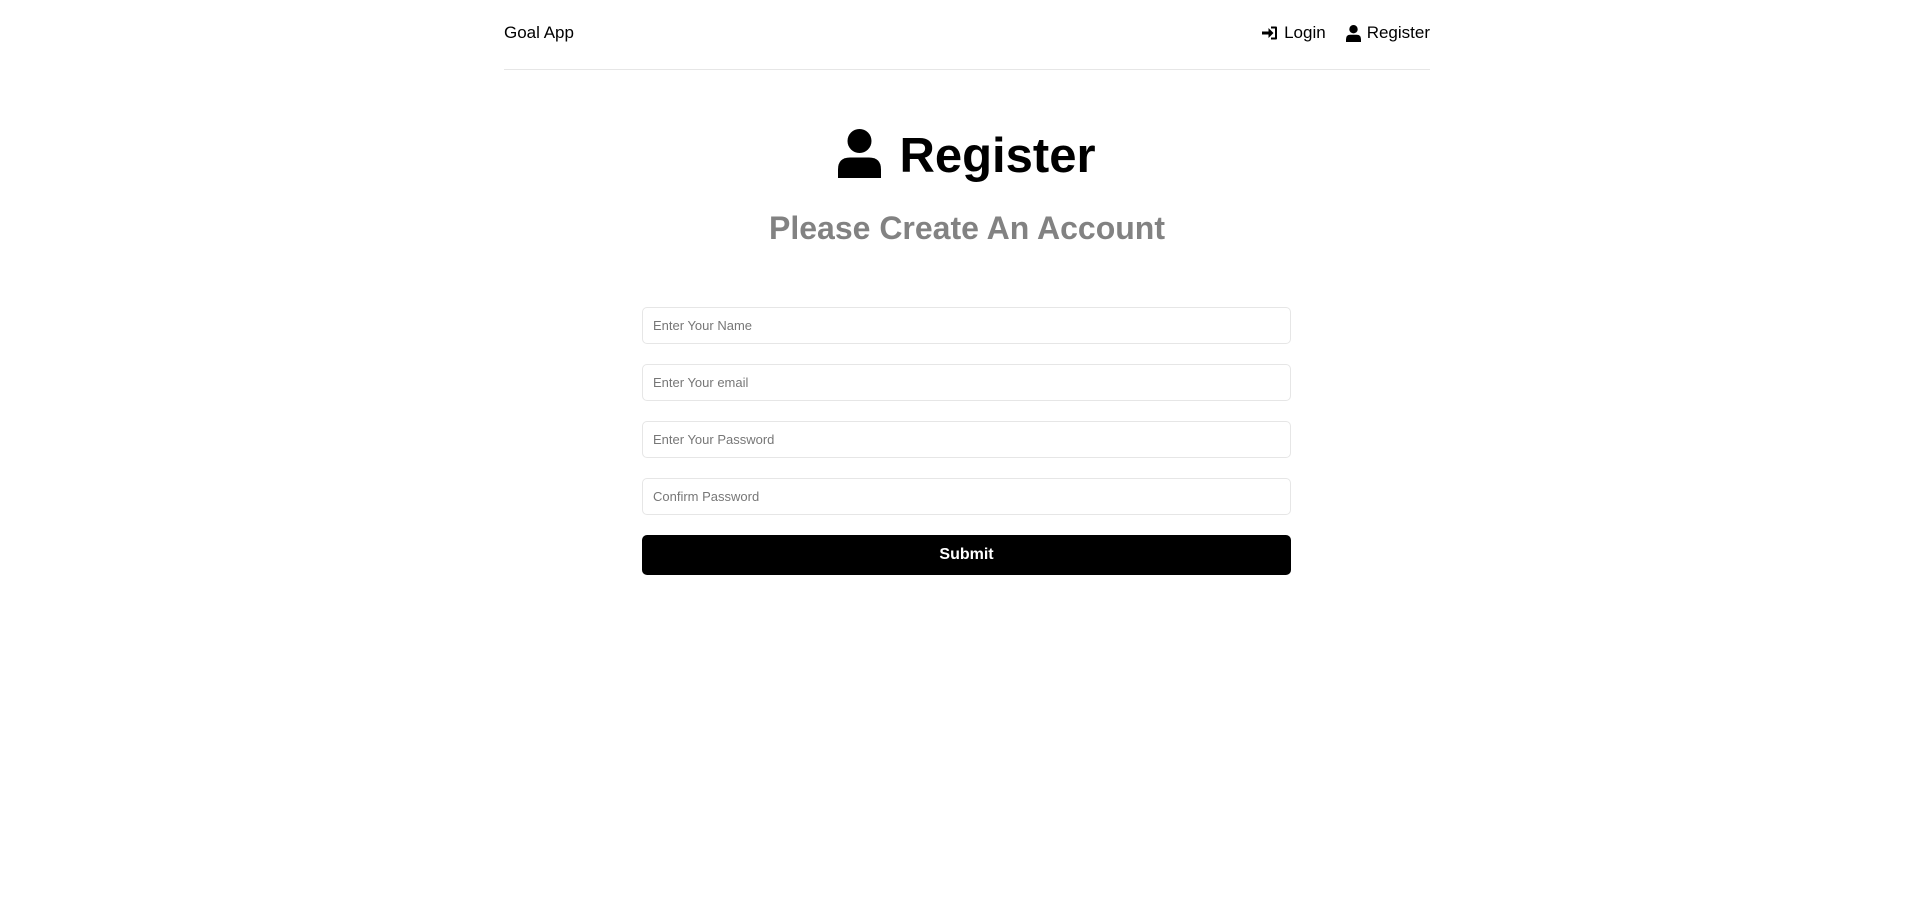 The image size is (1917, 924). Describe the element at coordinates (967, 228) in the screenshot. I see `page-subtitle: Please Create An Account` at that location.